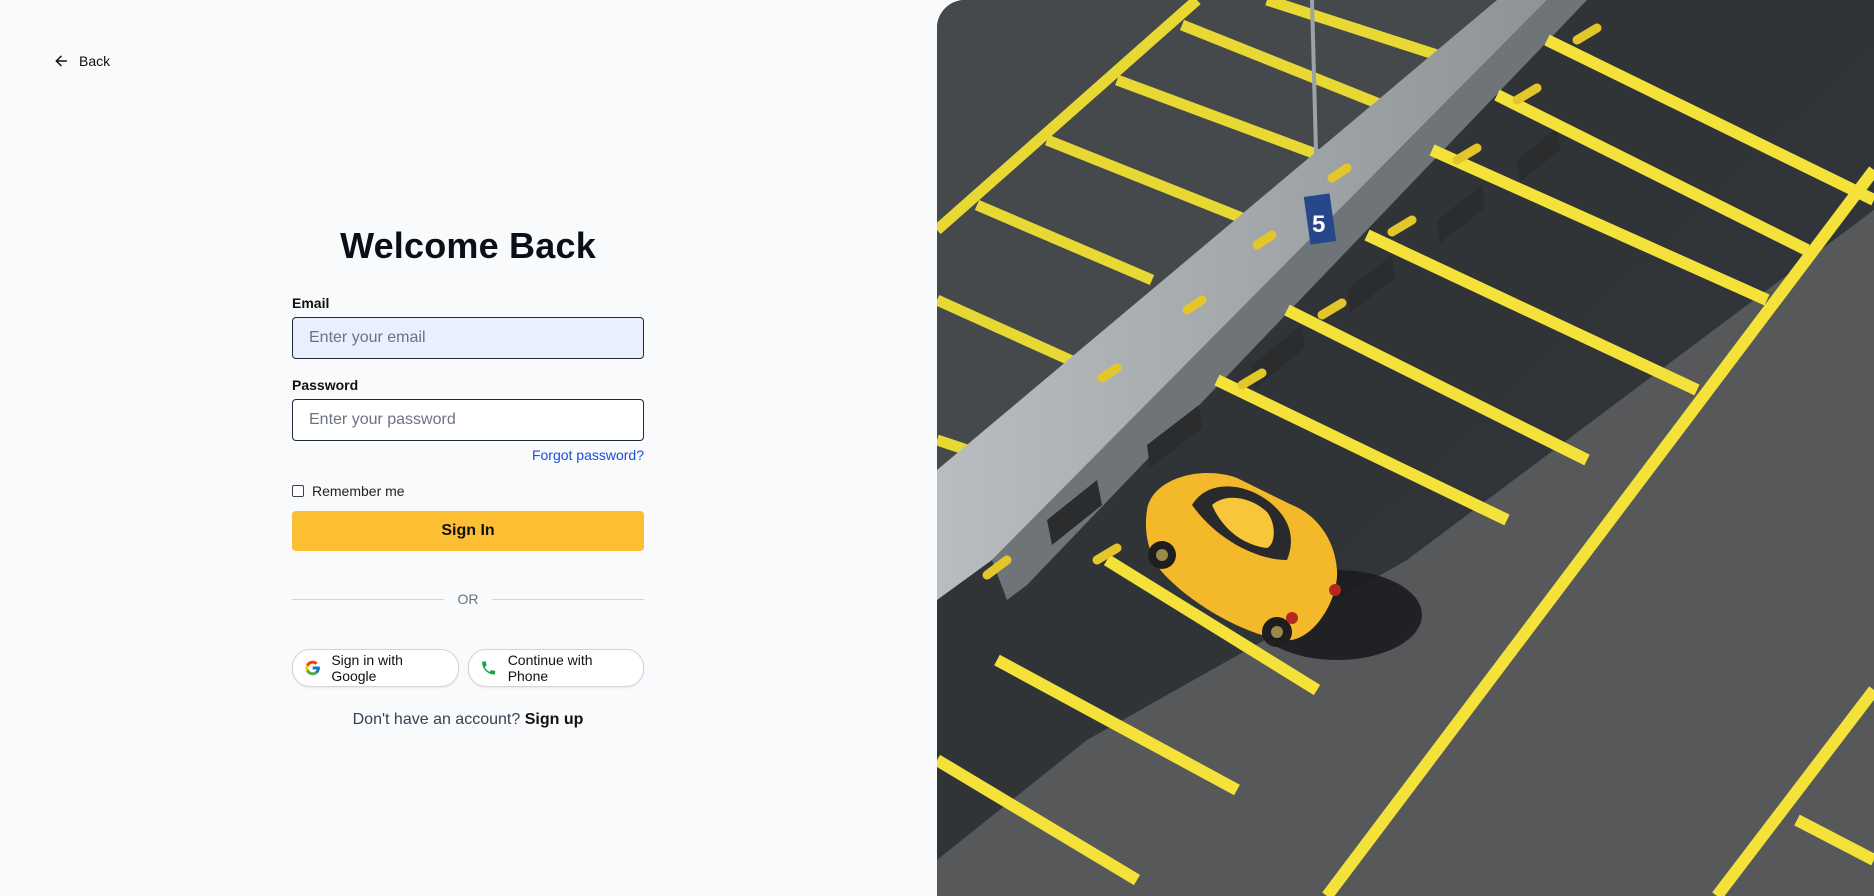 This screenshot has width=1874, height=896. What do you see at coordinates (358, 491) in the screenshot?
I see `remember-me-label: Remember me` at bounding box center [358, 491].